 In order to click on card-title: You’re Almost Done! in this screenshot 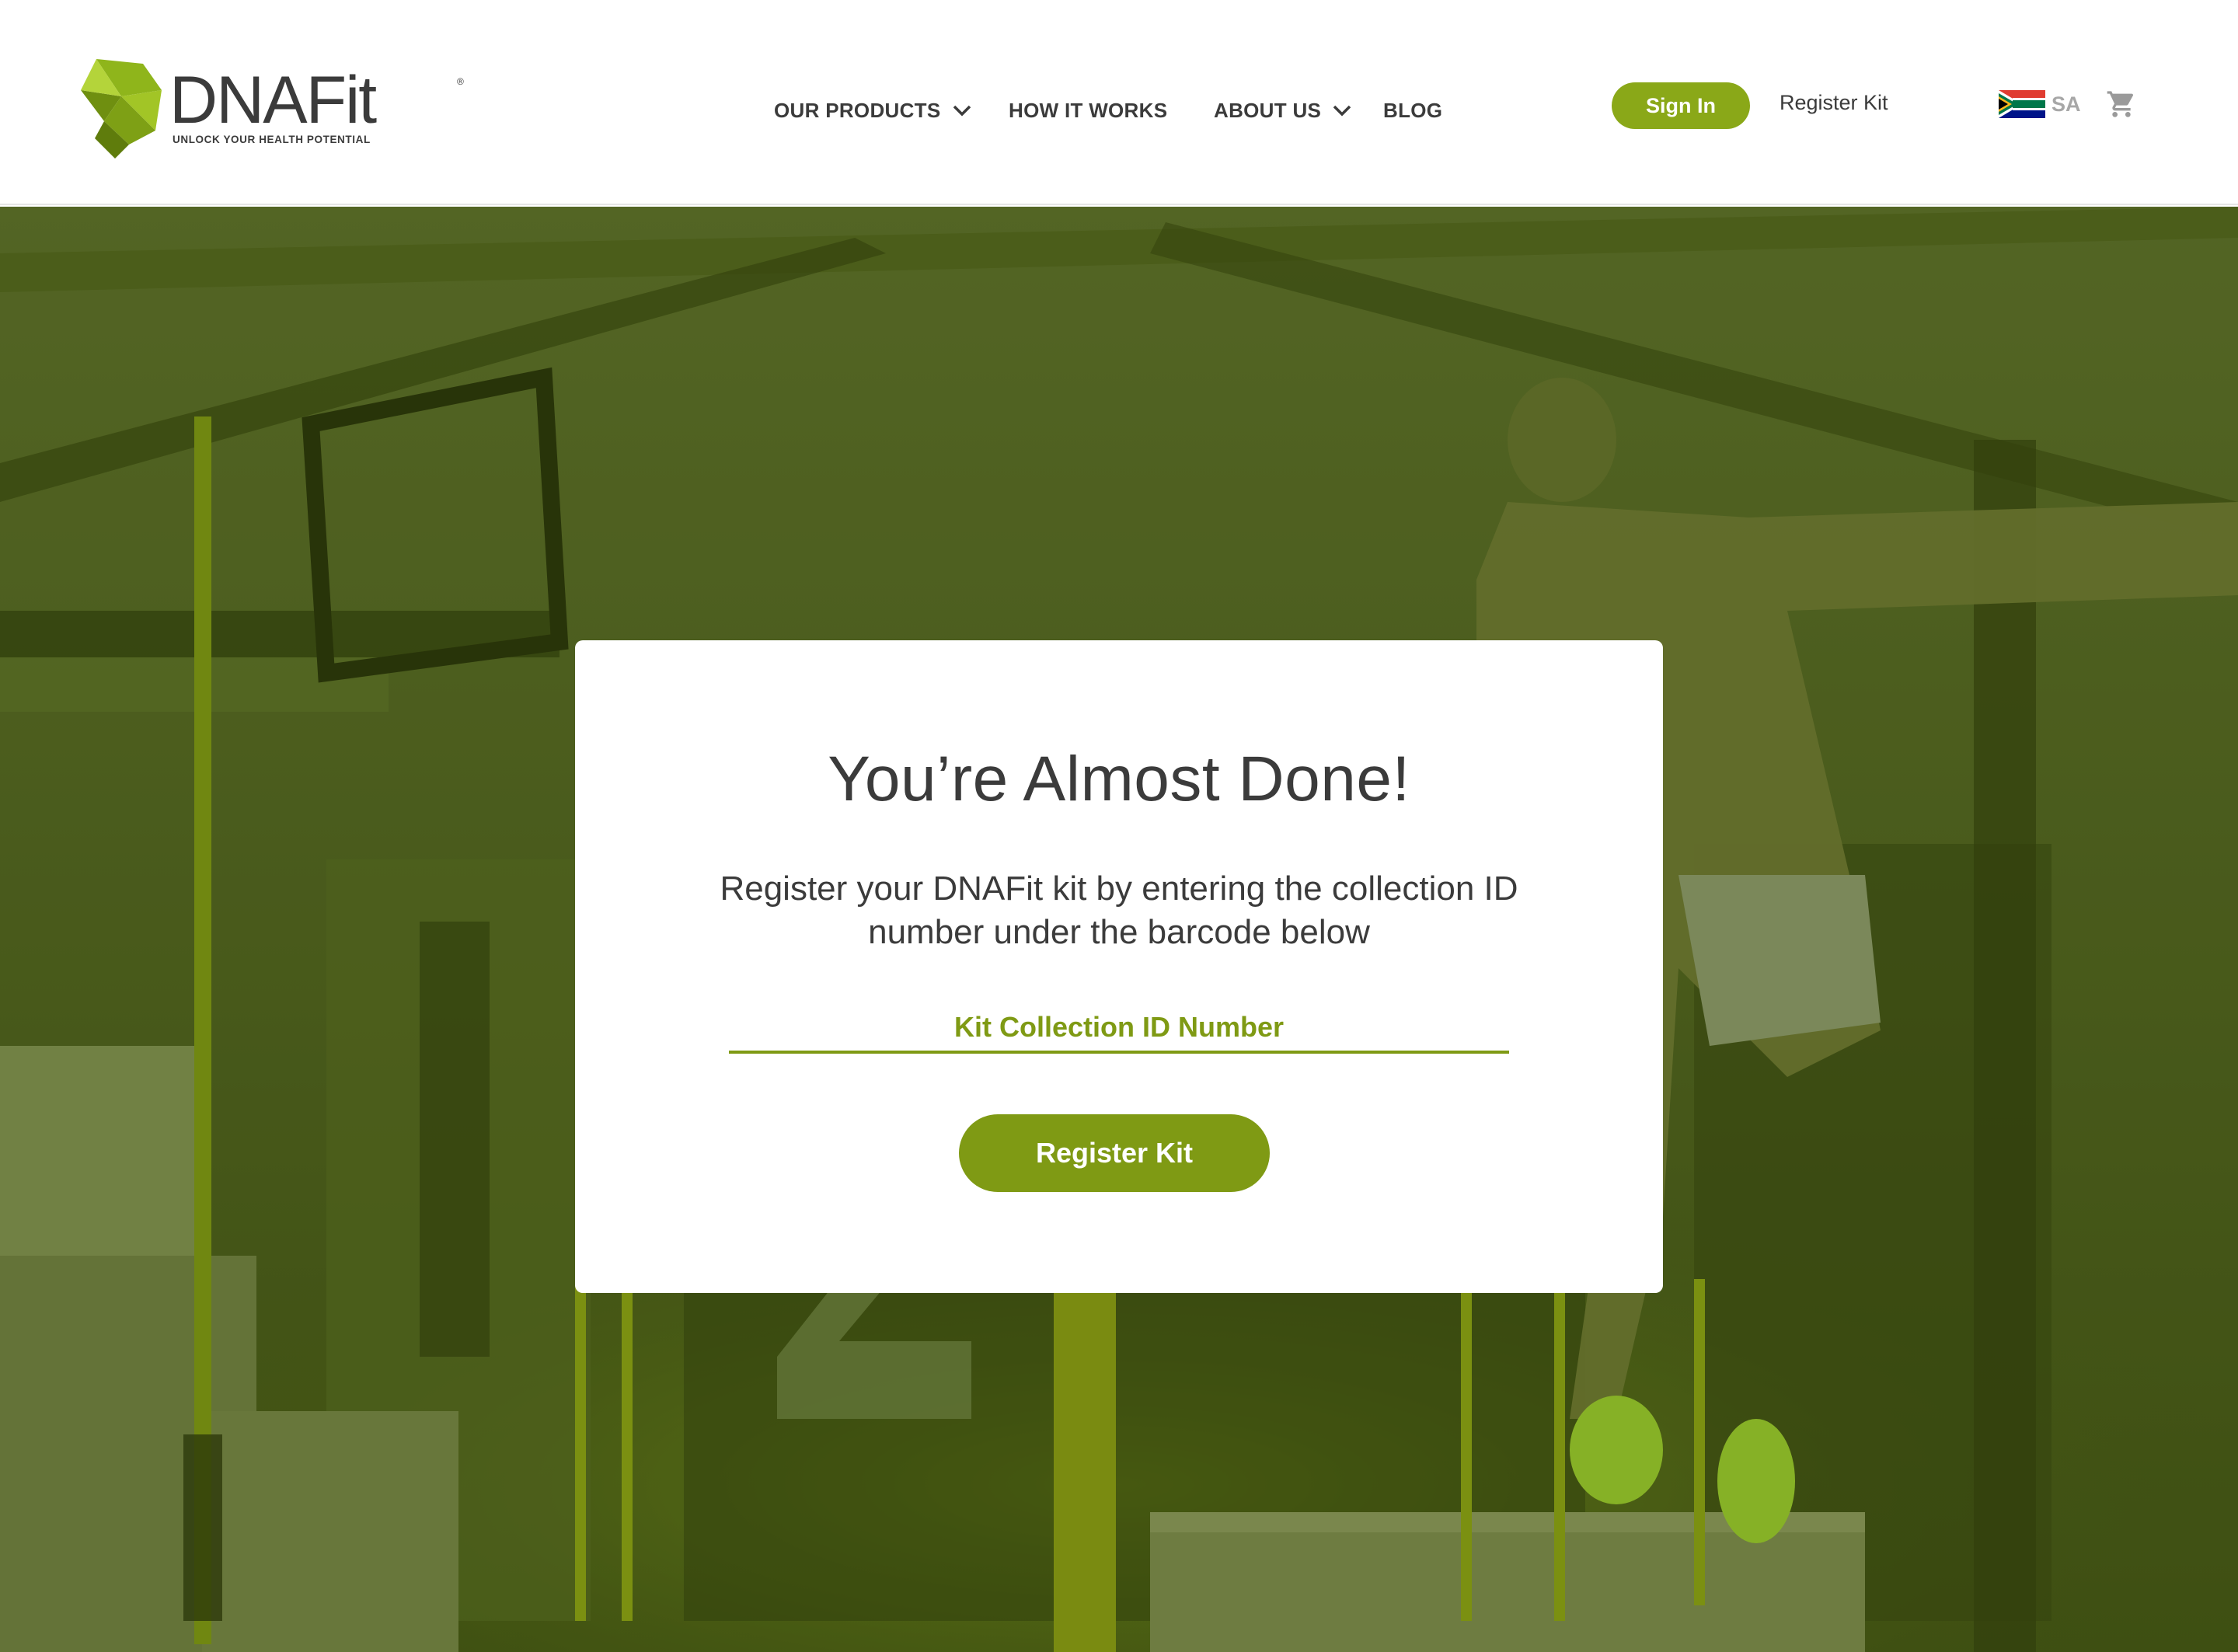, I will do `click(1119, 779)`.